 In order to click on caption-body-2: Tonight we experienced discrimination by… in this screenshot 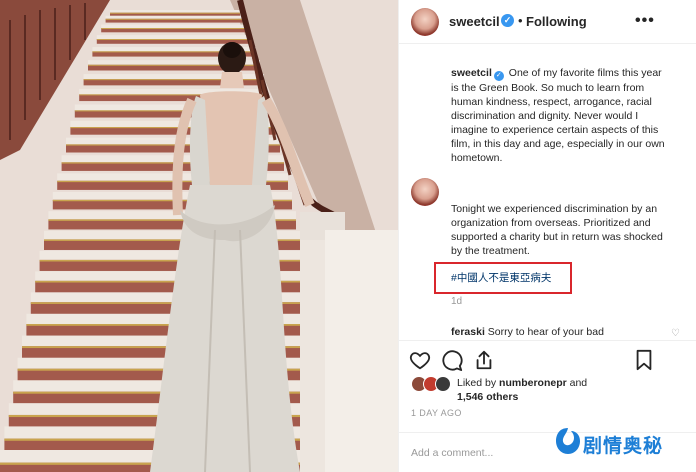, I will do `click(557, 230)`.